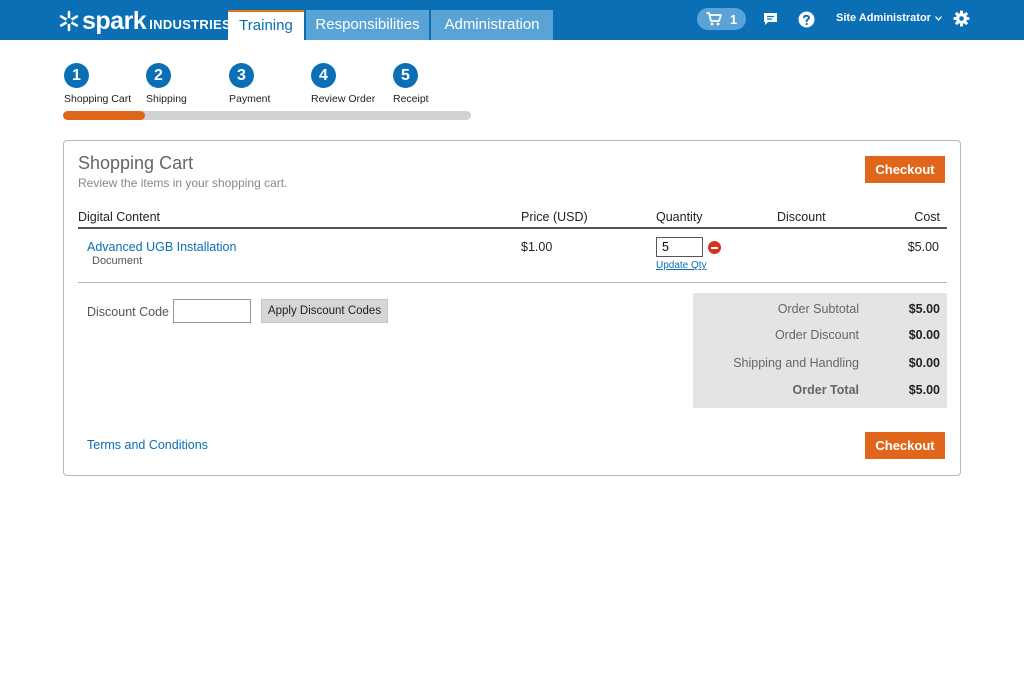 The height and width of the screenshot is (679, 1024). I want to click on order-total-label: Order Total, so click(825, 390).